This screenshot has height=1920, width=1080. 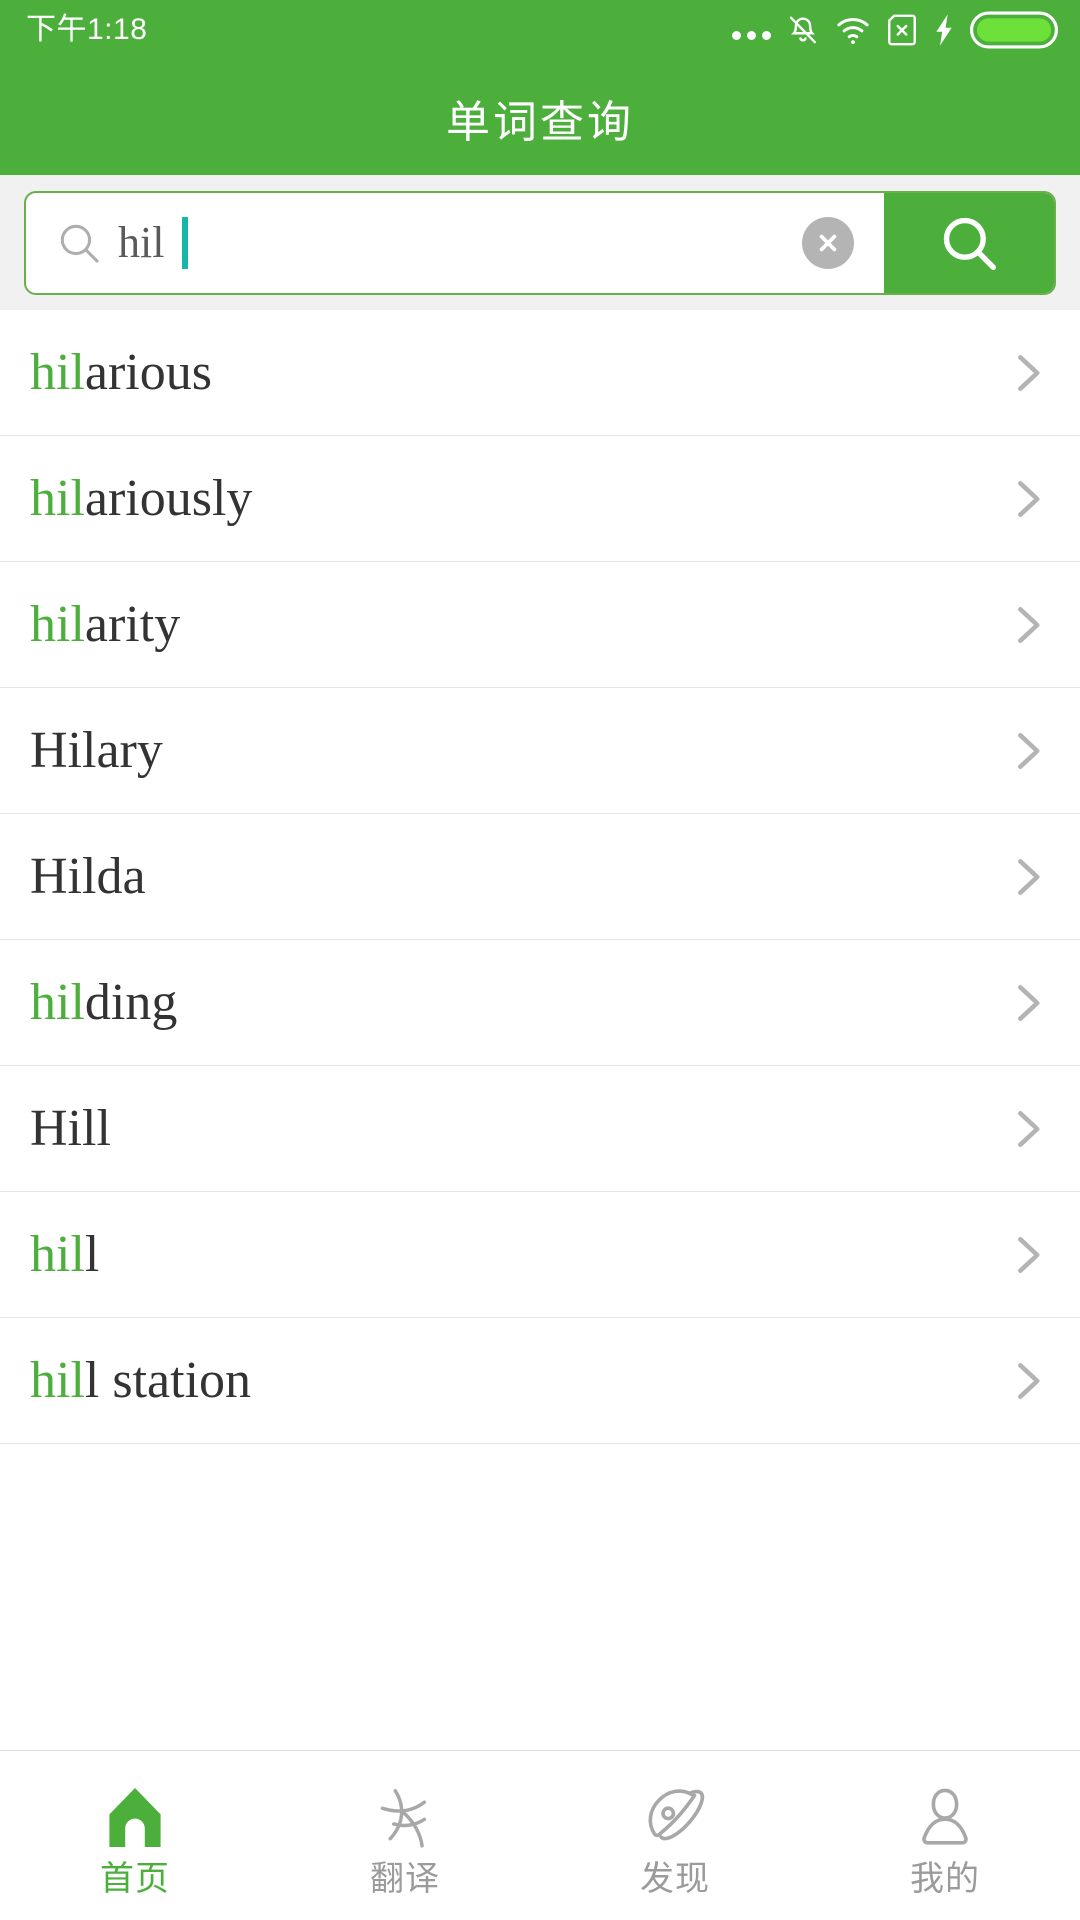 I want to click on battery-full-icon, so click(x=1014, y=30).